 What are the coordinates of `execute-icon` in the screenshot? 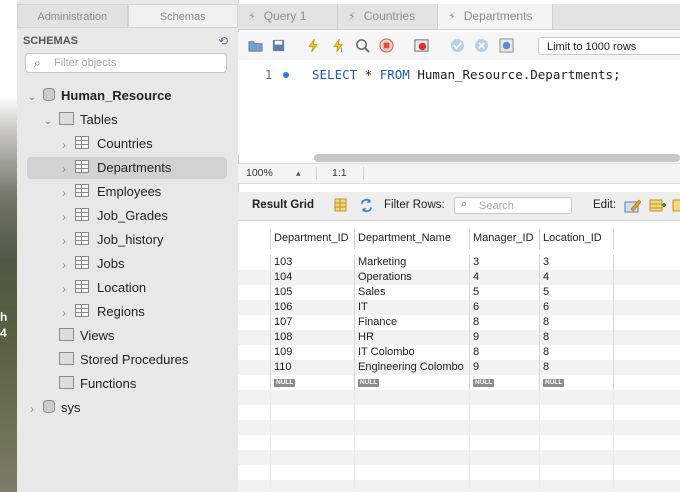 It's located at (313, 45).